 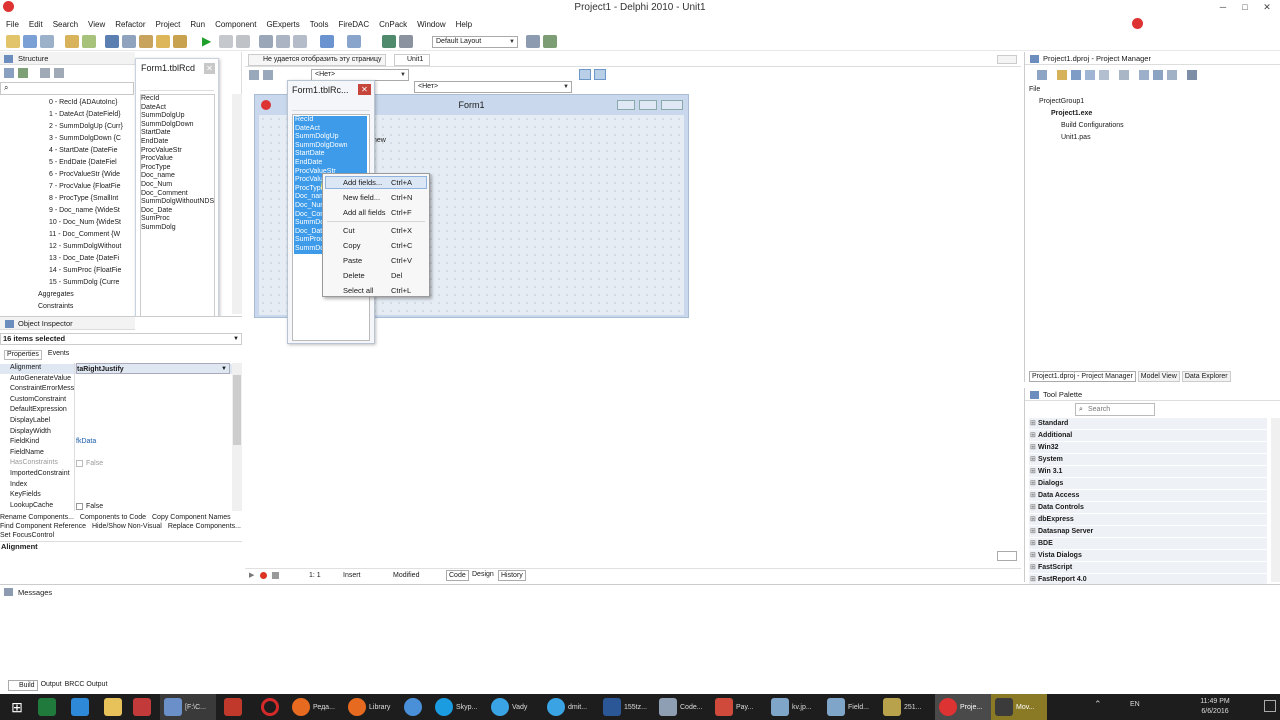 I want to click on save-all-icon, so click(x=47, y=41).